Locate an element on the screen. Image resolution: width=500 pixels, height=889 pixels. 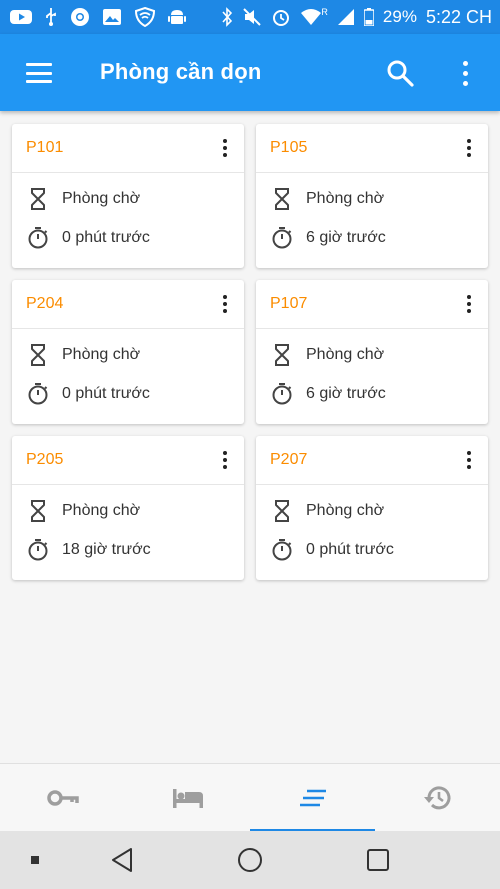
page-title: Phòng cần dọn is located at coordinates (181, 71).